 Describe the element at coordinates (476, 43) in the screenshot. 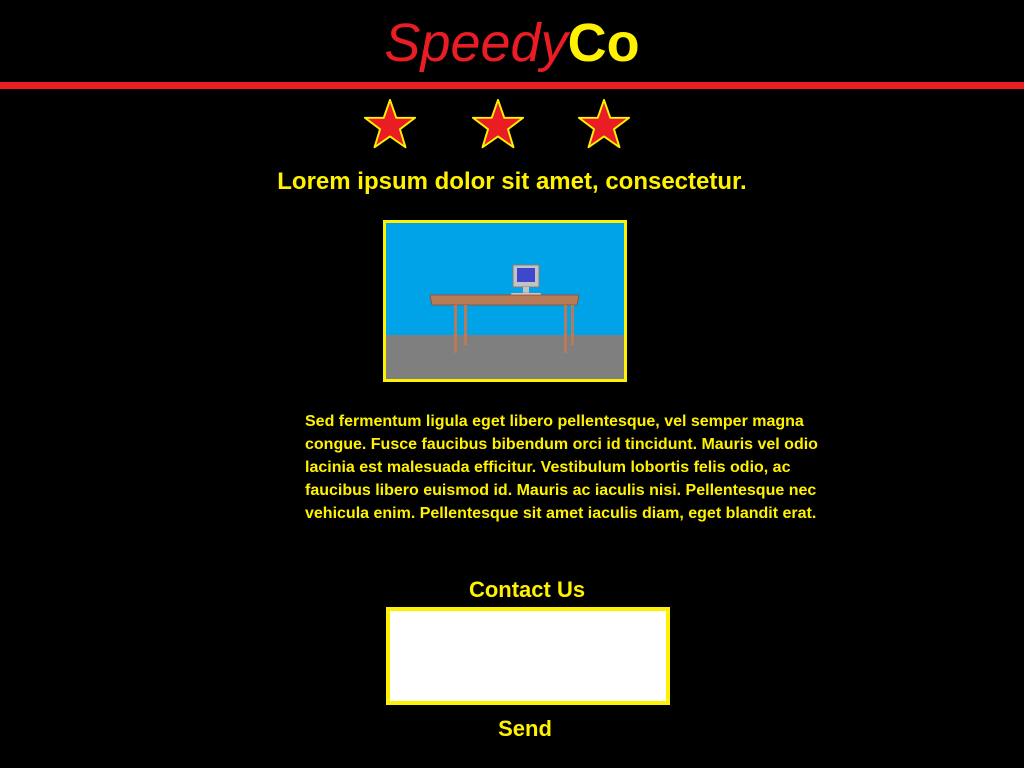

I see `brand-part-speedy: Speedy` at that location.